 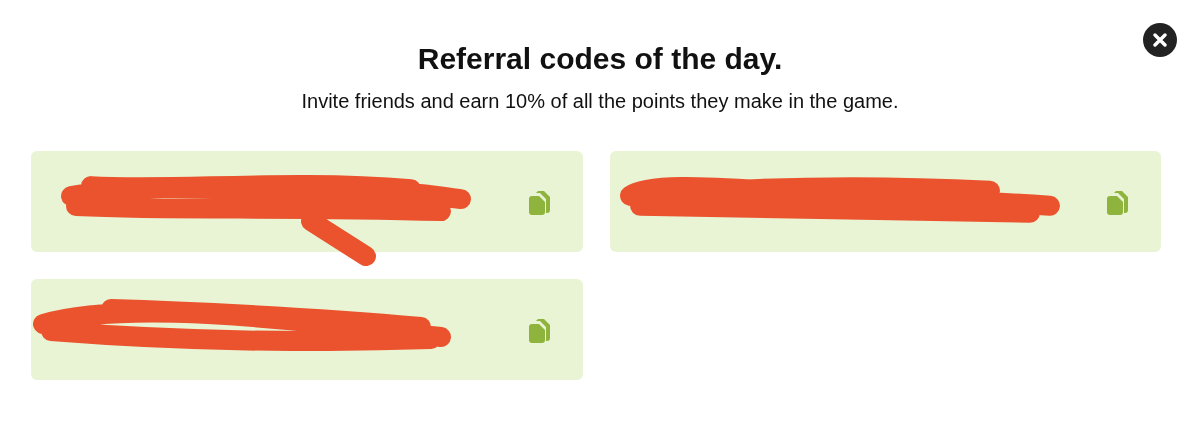 What do you see at coordinates (600, 59) in the screenshot?
I see `dialog-title: Referral codes of the day.` at bounding box center [600, 59].